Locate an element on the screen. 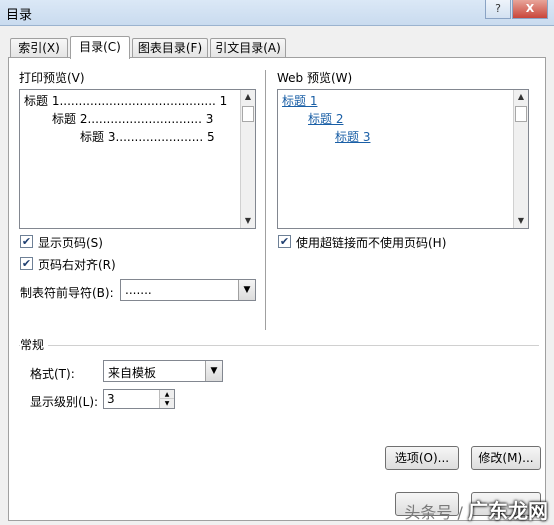 The height and width of the screenshot is (525, 554). use-hyperlinks-label: 使用超链接而不使用页码(H) is located at coordinates (371, 243).